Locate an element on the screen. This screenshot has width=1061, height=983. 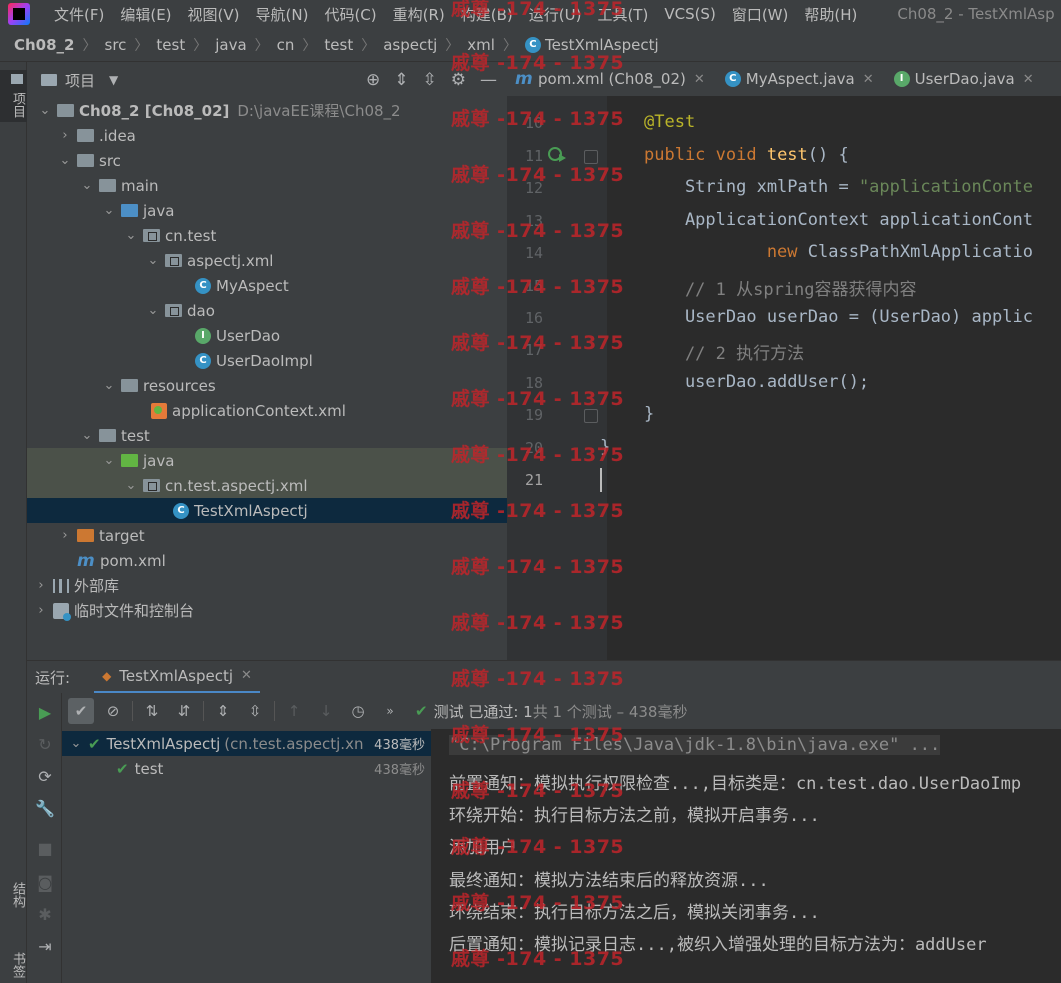
menu-build: 构建(B) is located at coordinates (487, 14).